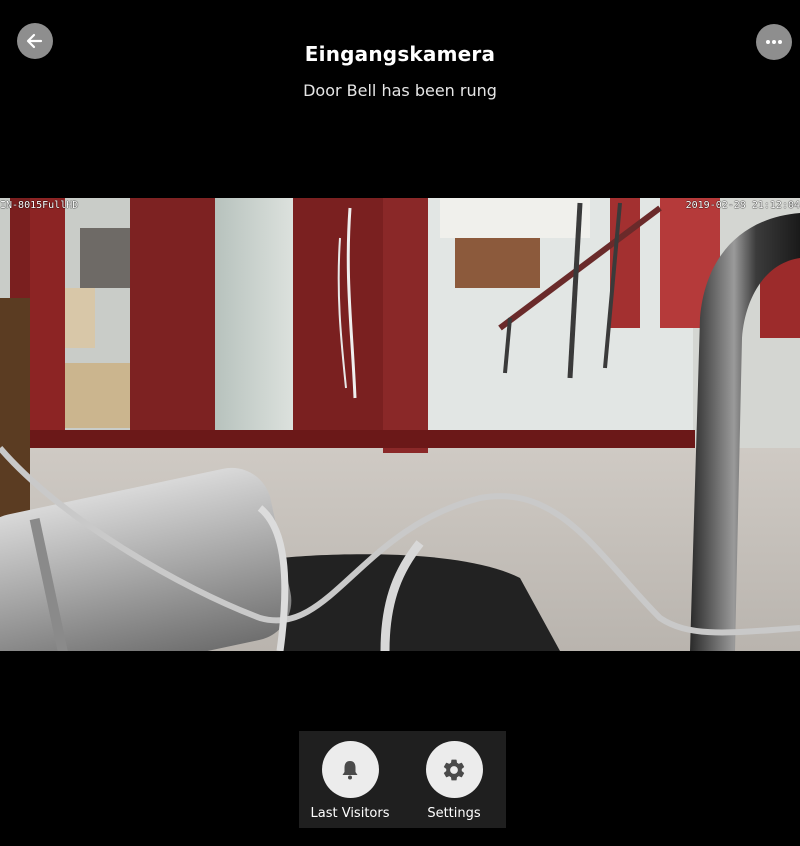  I want to click on more-horizontal-icon, so click(774, 42).